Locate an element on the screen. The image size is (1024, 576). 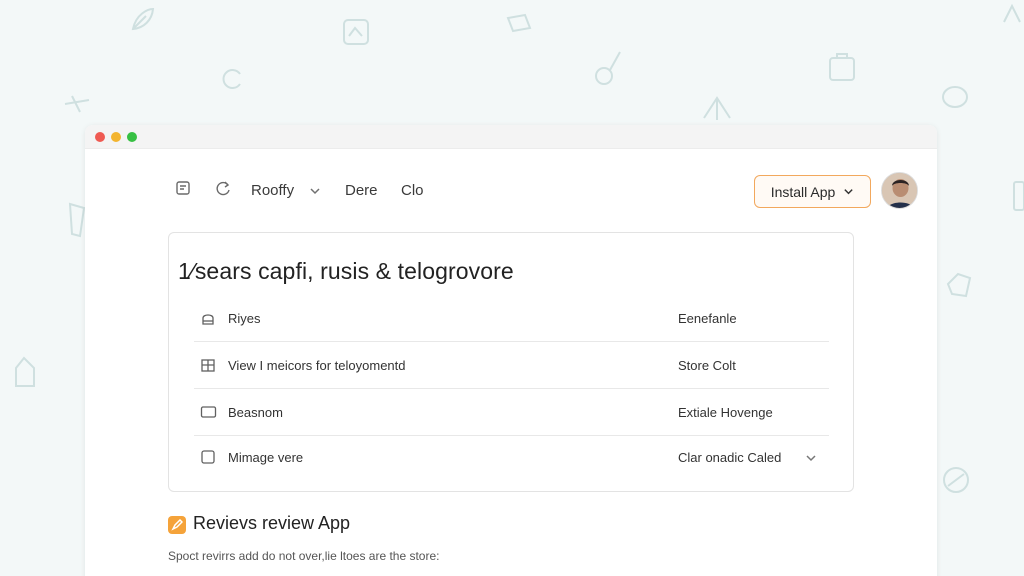
row-value: Clar onadic Caled is located at coordinates (730, 457).